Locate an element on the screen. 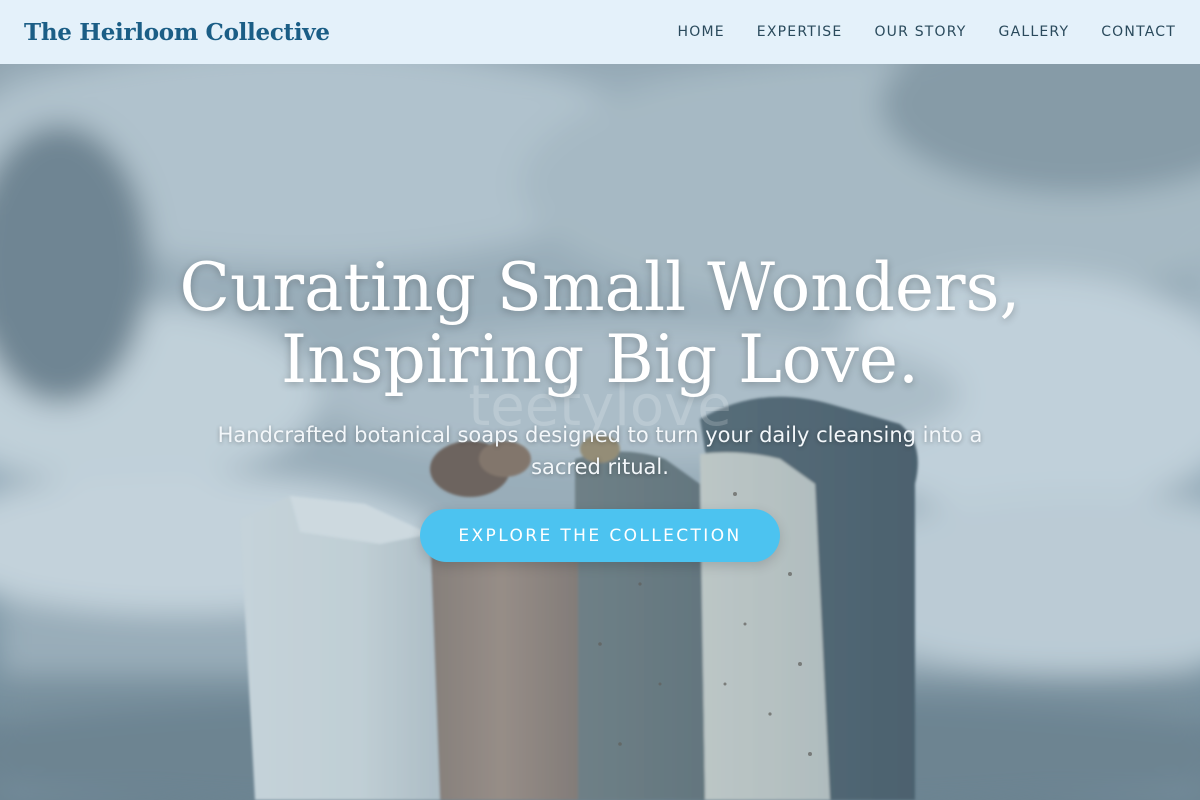 This screenshot has width=1200, height=800. site-logo: The Heirloom Collective is located at coordinates (177, 32).